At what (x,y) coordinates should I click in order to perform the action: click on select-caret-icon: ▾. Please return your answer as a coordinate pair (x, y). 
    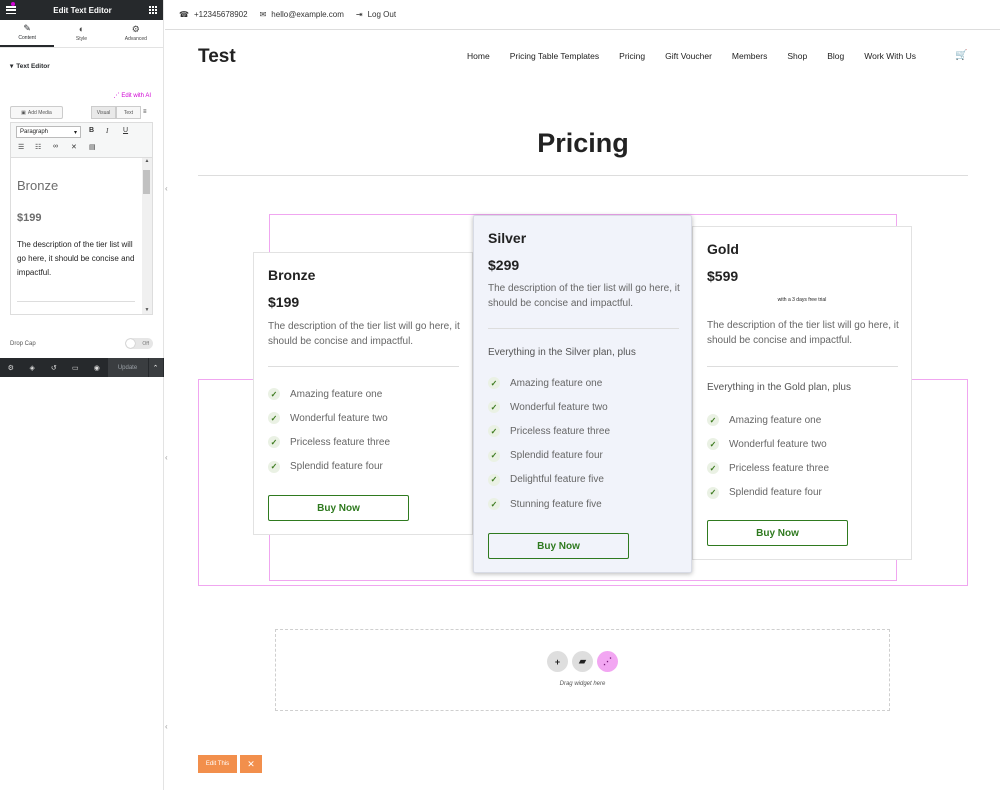
    Looking at the image, I should click on (75, 132).